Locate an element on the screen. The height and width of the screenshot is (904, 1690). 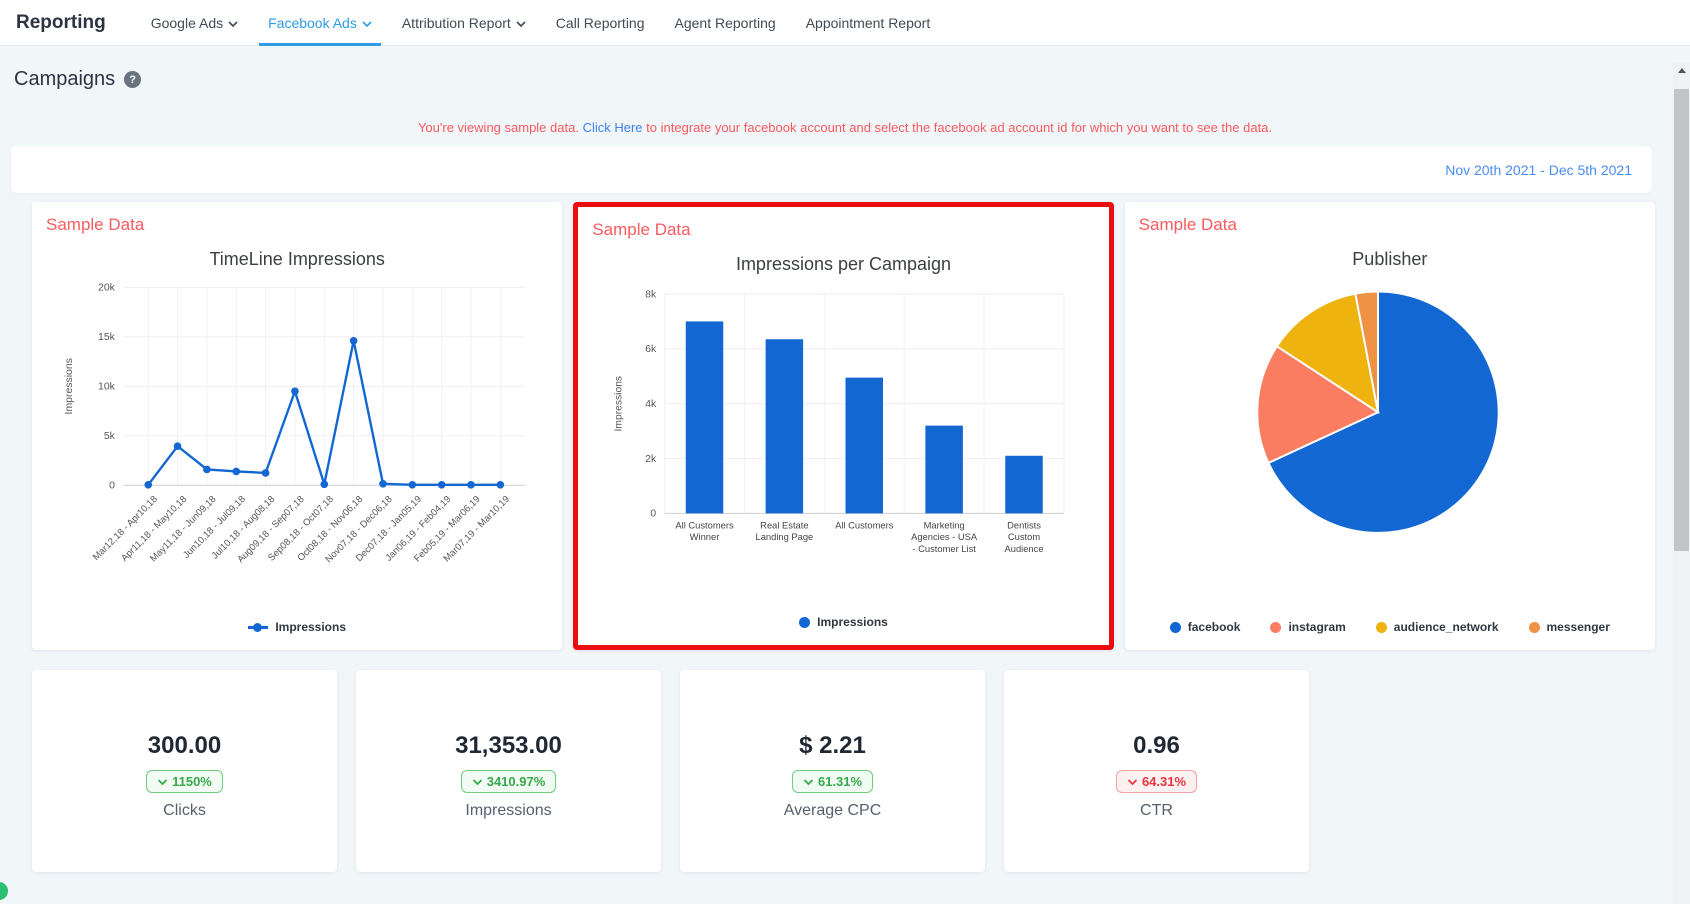
stat-card-impressions: 31,353.00 3410.97% Impressions is located at coordinates (508, 771).